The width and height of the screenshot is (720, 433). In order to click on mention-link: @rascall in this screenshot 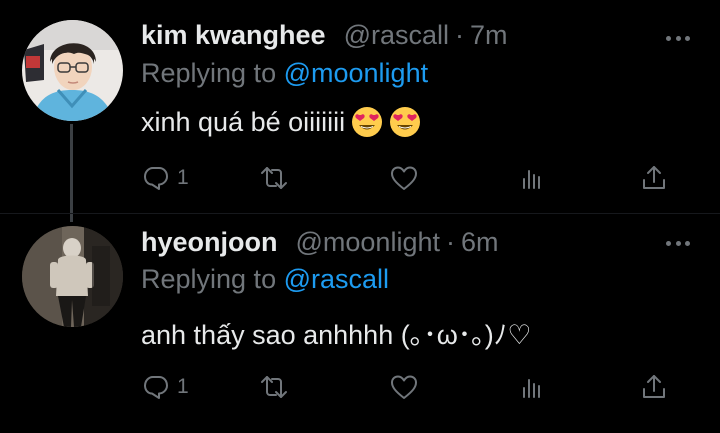, I will do `click(336, 279)`.